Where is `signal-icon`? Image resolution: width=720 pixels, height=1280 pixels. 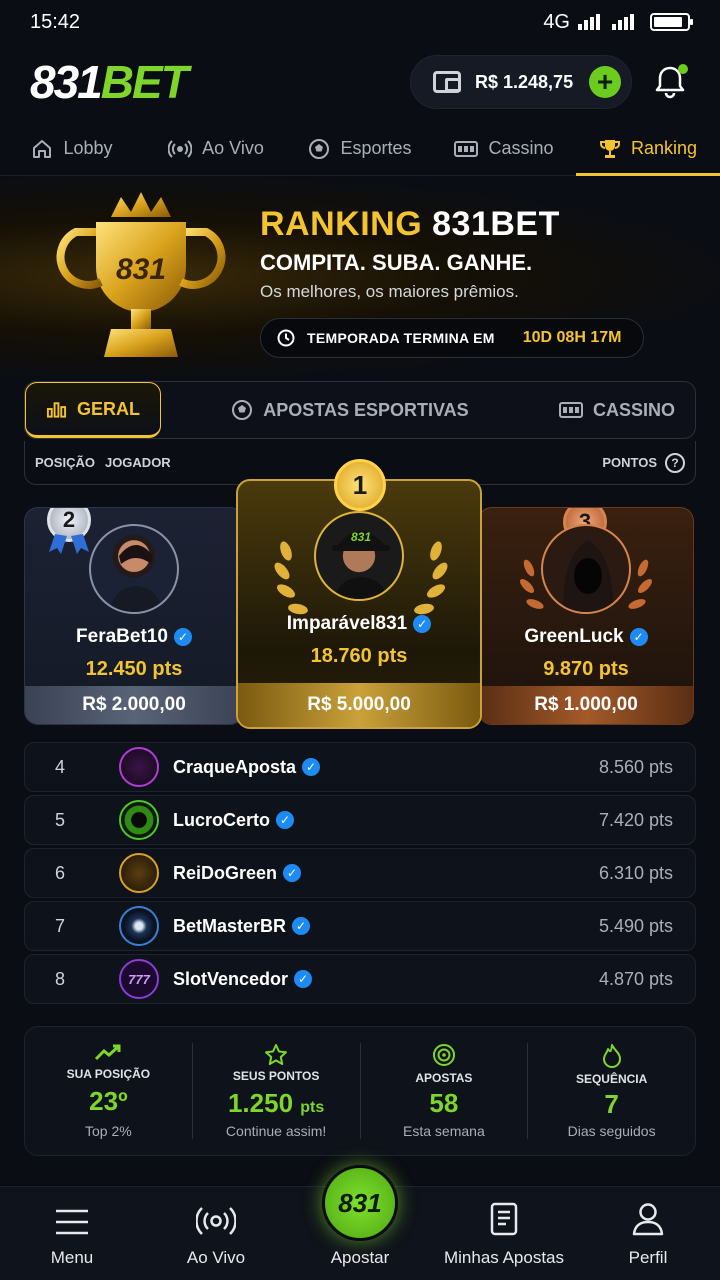
signal-icon is located at coordinates (589, 22).